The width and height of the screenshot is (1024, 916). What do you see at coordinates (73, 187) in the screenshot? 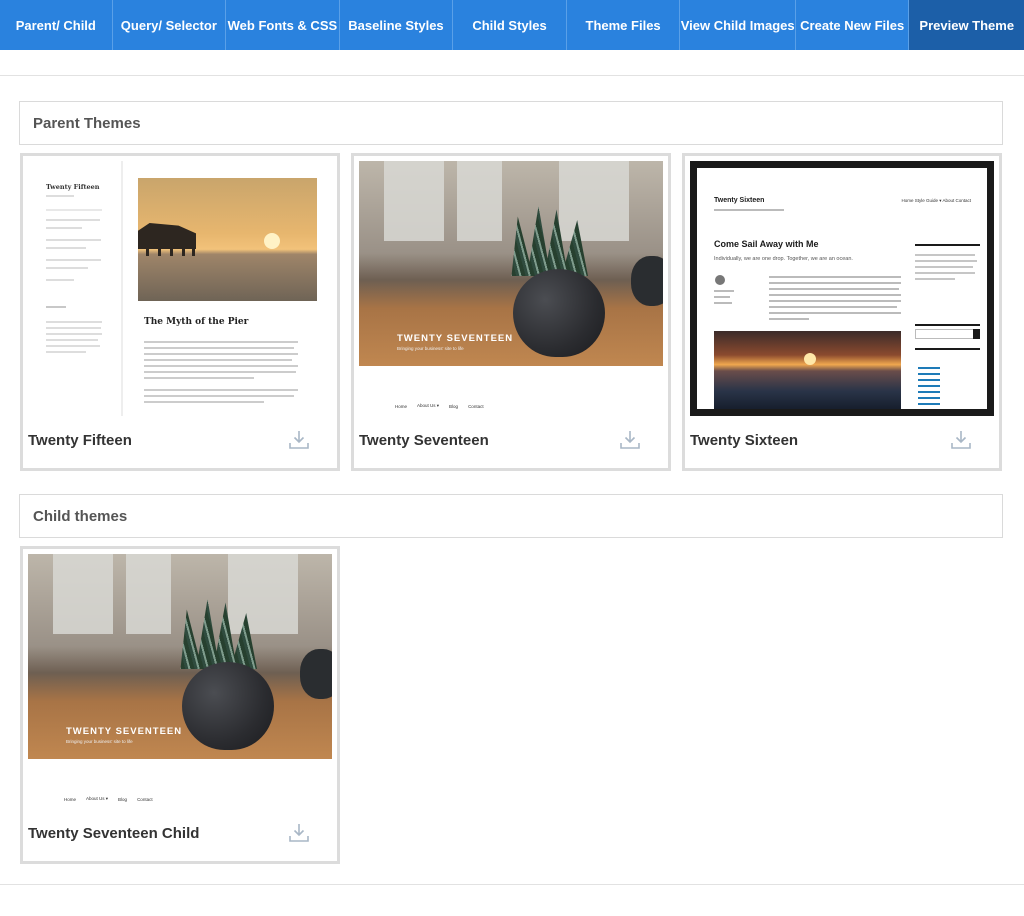
I see `screenshot-site-title: Twenty Fifteen` at bounding box center [73, 187].